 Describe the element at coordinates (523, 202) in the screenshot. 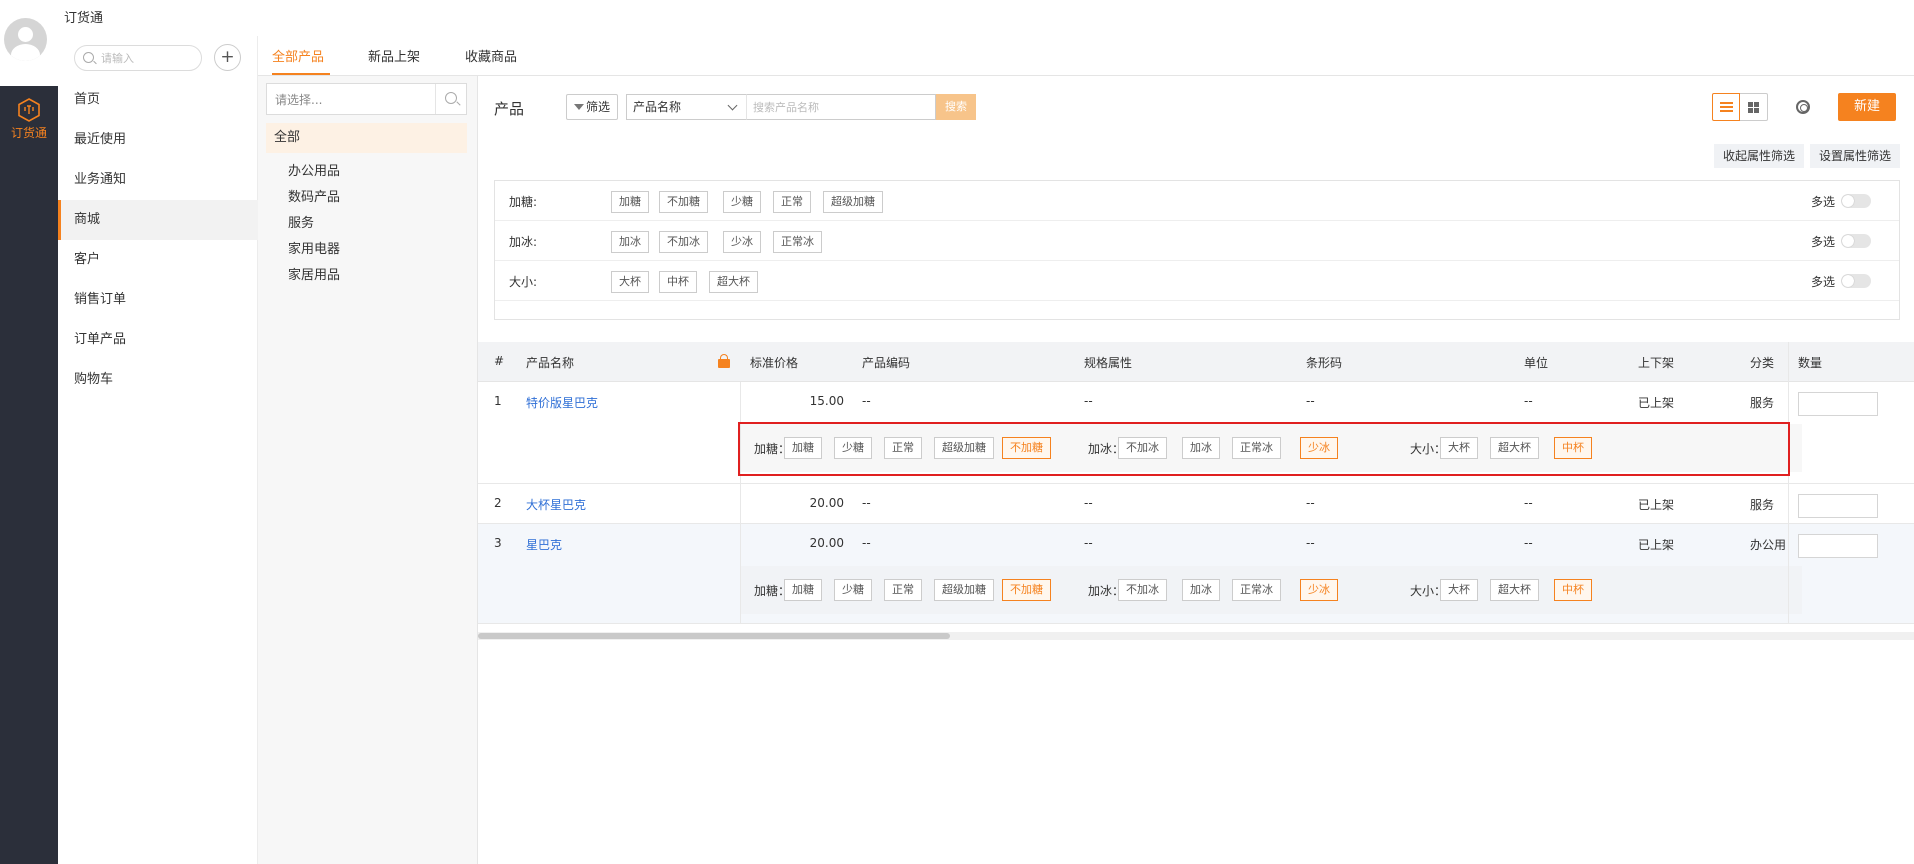

I see `attr-label: 加糖:` at that location.